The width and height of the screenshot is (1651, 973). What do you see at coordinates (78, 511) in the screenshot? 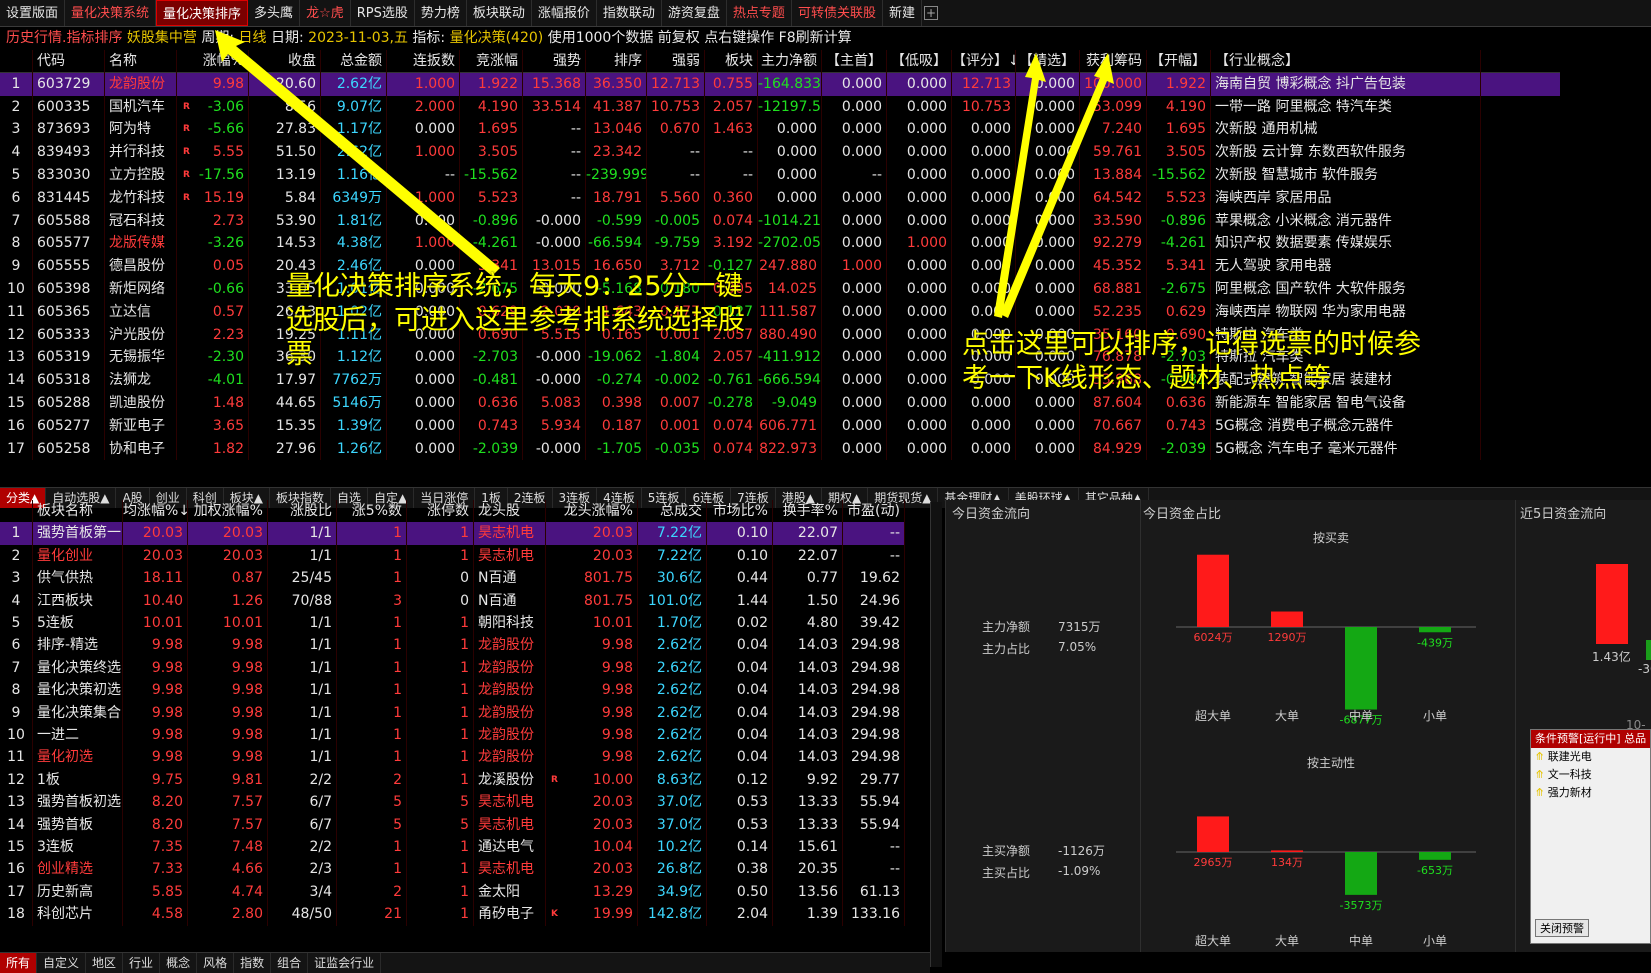
I see `column-header: 板块名称` at bounding box center [78, 511].